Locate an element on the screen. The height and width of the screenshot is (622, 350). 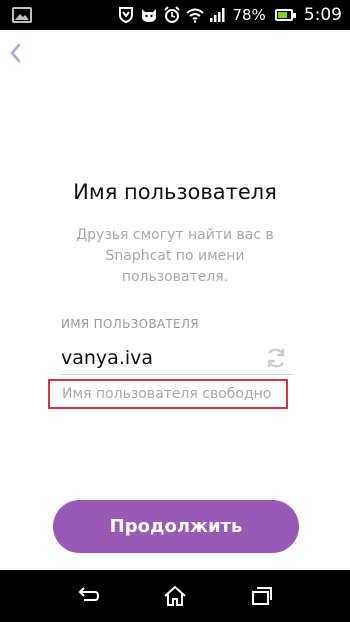
home-icon is located at coordinates (175, 596).